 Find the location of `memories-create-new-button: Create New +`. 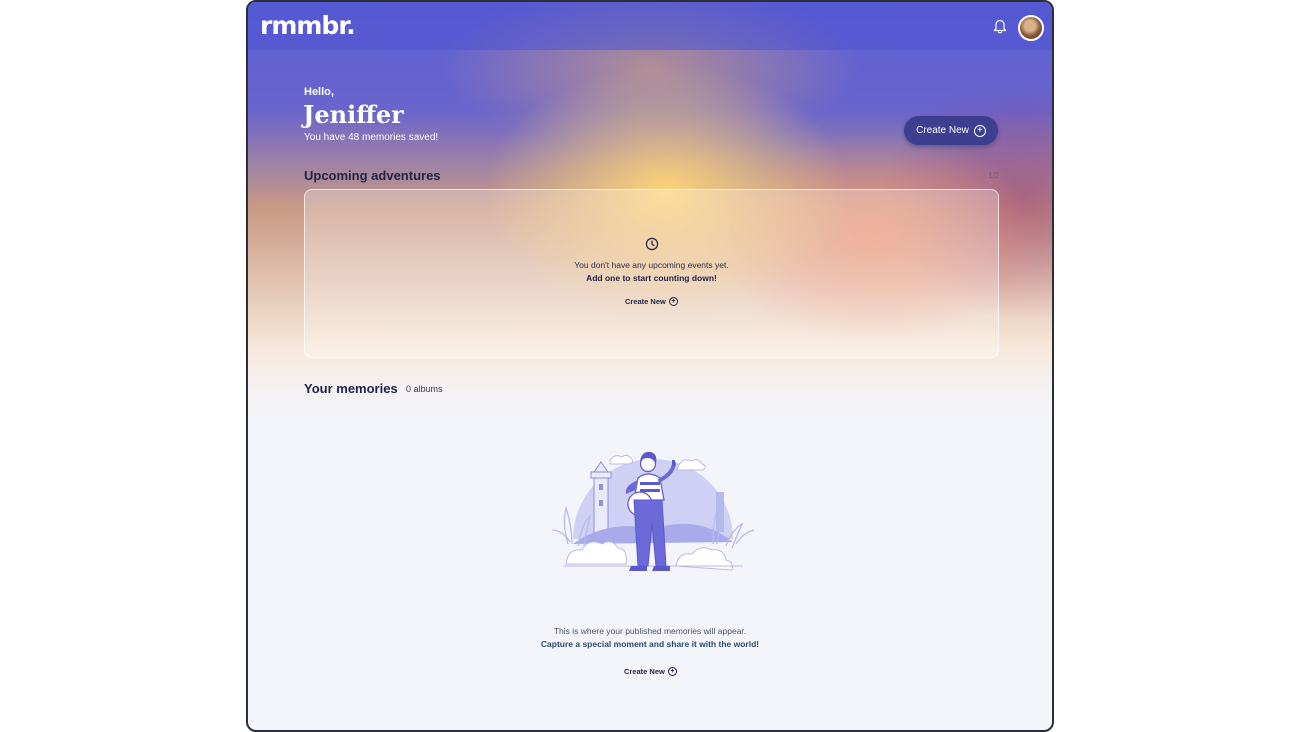

memories-create-new-button: Create New + is located at coordinates (650, 671).